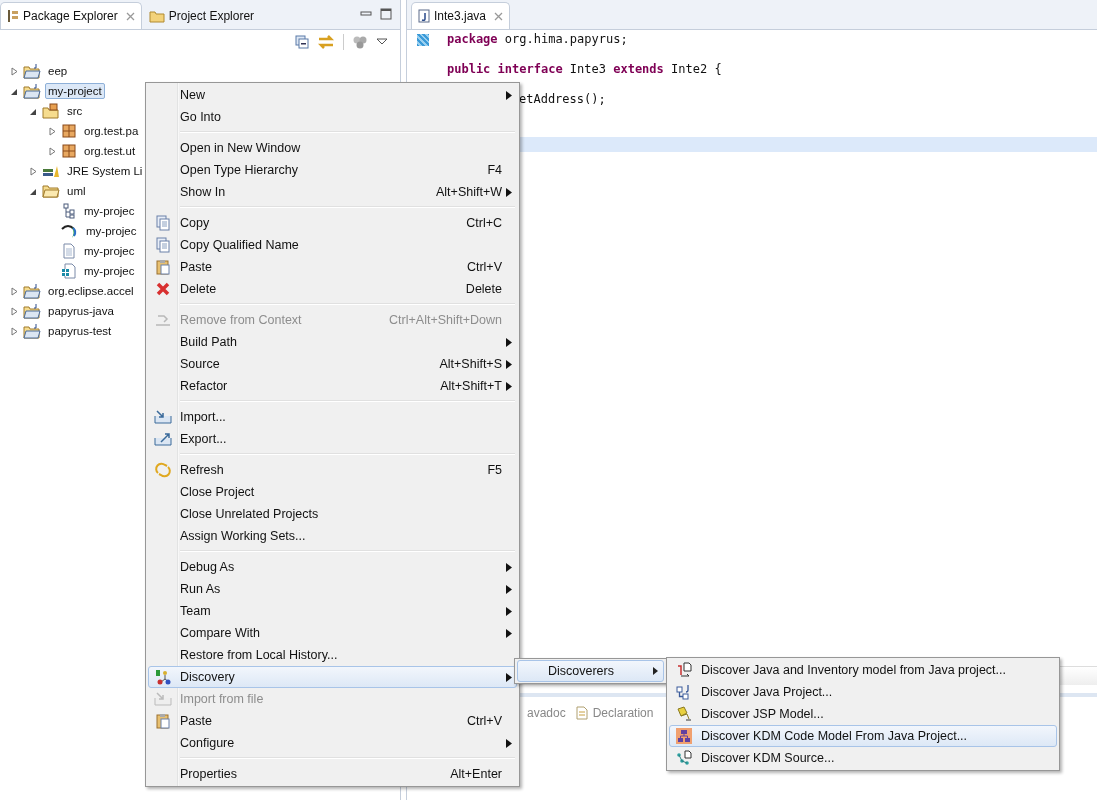 The image size is (1097, 800). What do you see at coordinates (80, 331) in the screenshot?
I see `tree-item: papyrus-test` at bounding box center [80, 331].